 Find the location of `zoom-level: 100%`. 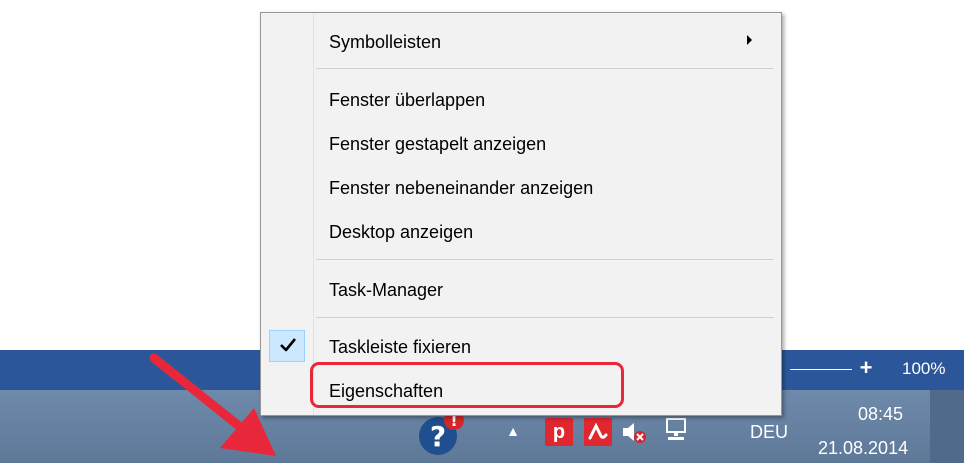

zoom-level: 100% is located at coordinates (932, 369).